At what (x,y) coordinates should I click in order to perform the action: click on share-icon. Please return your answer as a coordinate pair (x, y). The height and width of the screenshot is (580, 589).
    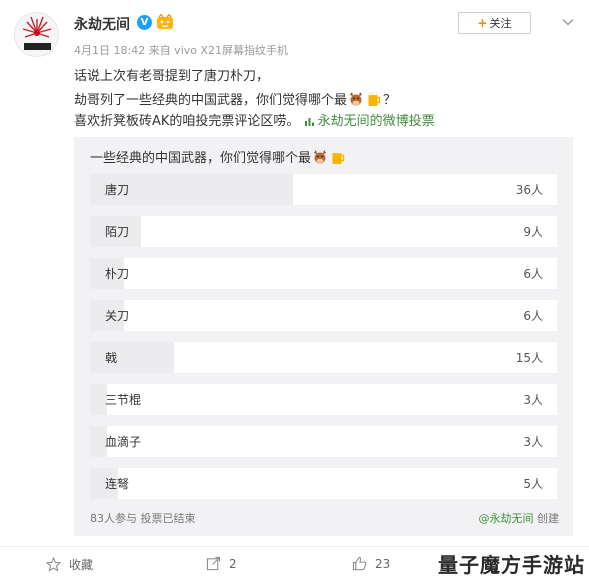
    Looking at the image, I should click on (213, 563).